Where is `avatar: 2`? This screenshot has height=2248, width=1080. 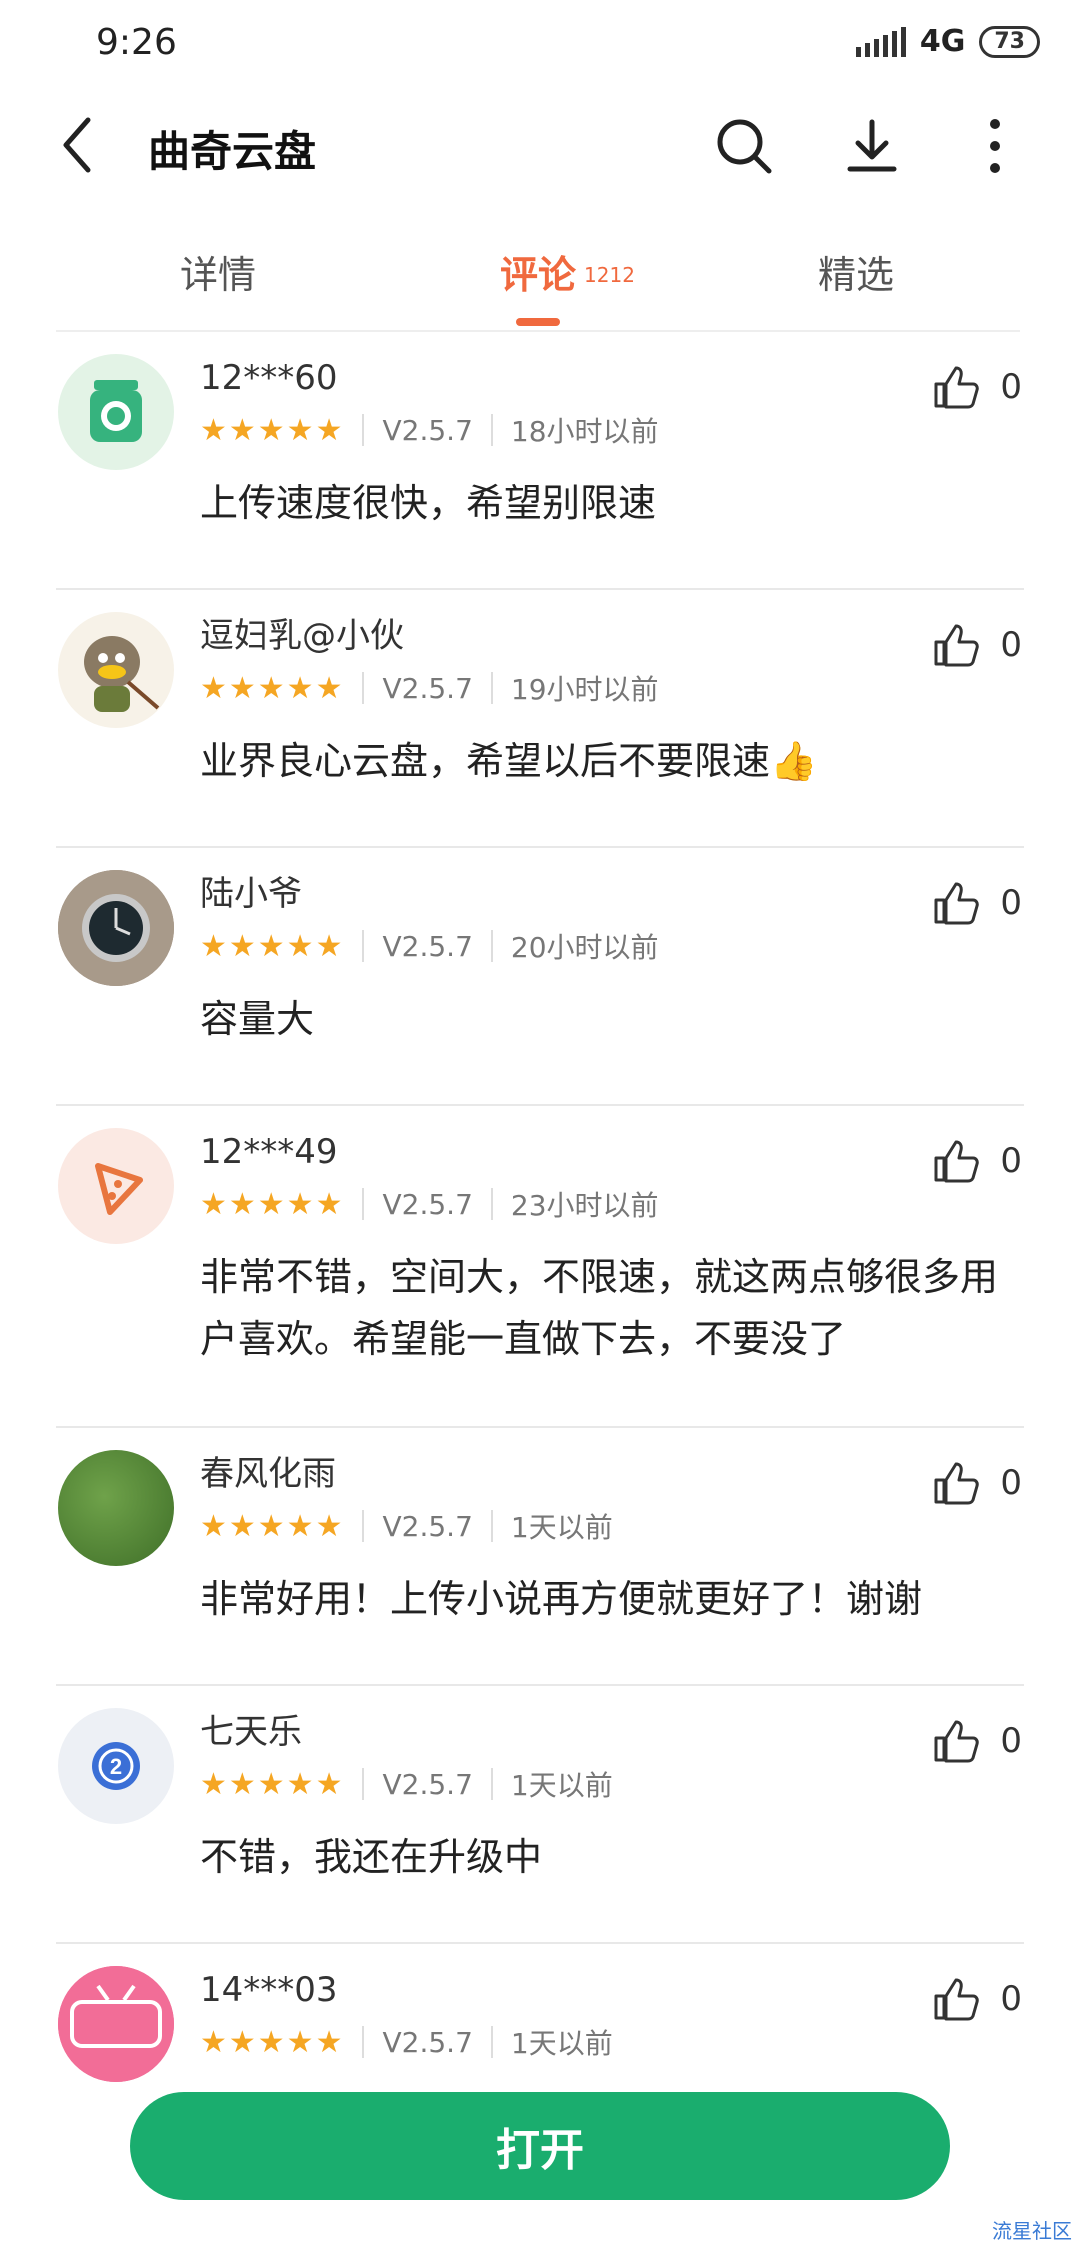 avatar: 2 is located at coordinates (116, 1766).